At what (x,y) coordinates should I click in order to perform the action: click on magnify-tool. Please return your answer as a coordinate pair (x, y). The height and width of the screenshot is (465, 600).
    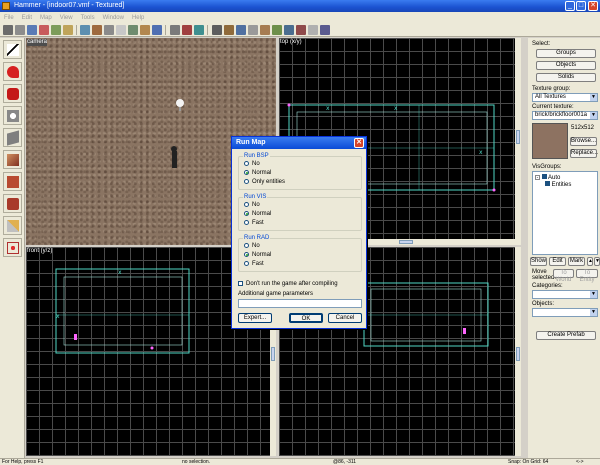
    Looking at the image, I should click on (12, 71).